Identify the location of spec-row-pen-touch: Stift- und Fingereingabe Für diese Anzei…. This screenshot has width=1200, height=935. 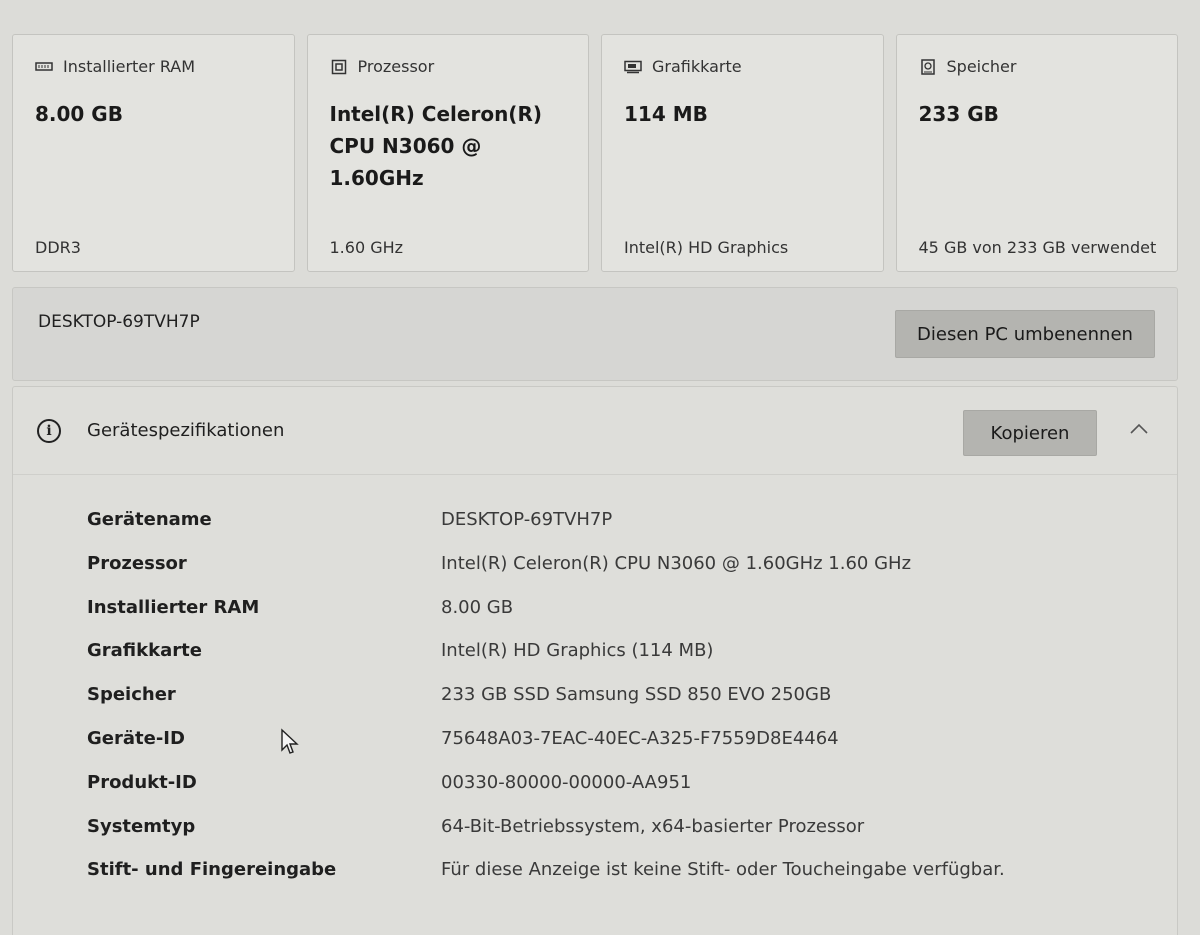
(595, 881).